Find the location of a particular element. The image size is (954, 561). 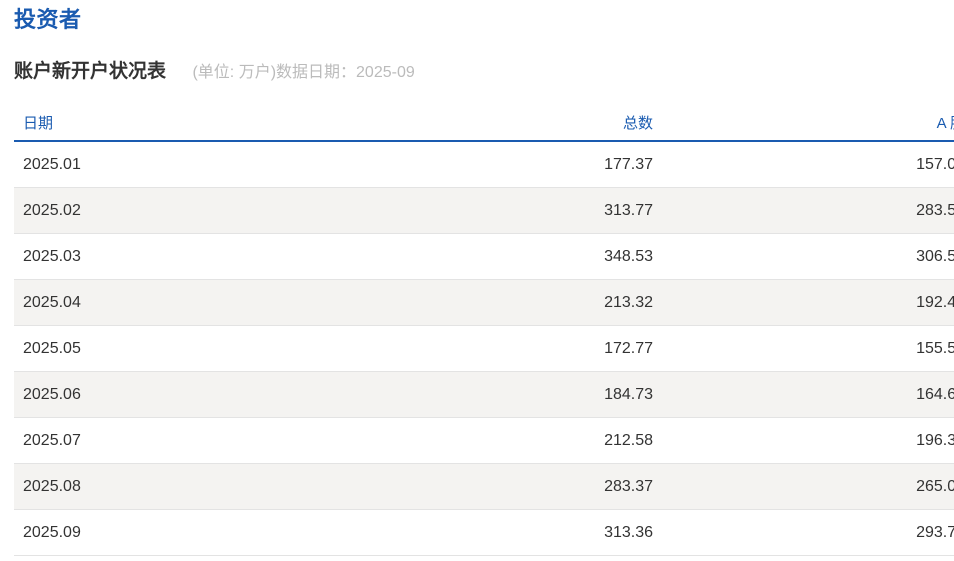

cell-total: 212.58 is located at coordinates (489, 440).